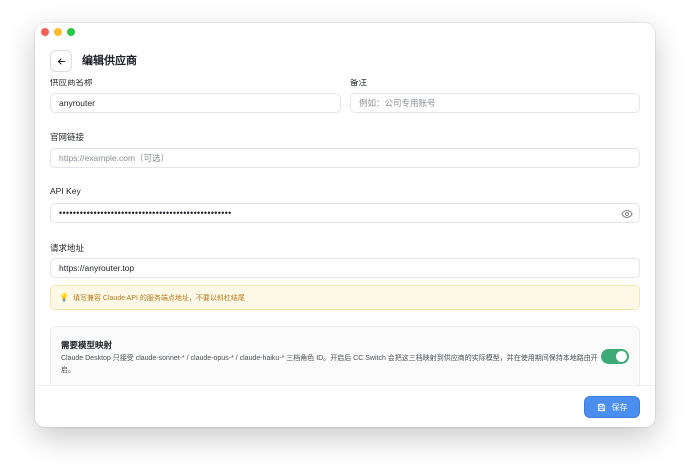 This screenshot has width=690, height=473. I want to click on back-button, so click(61, 61).